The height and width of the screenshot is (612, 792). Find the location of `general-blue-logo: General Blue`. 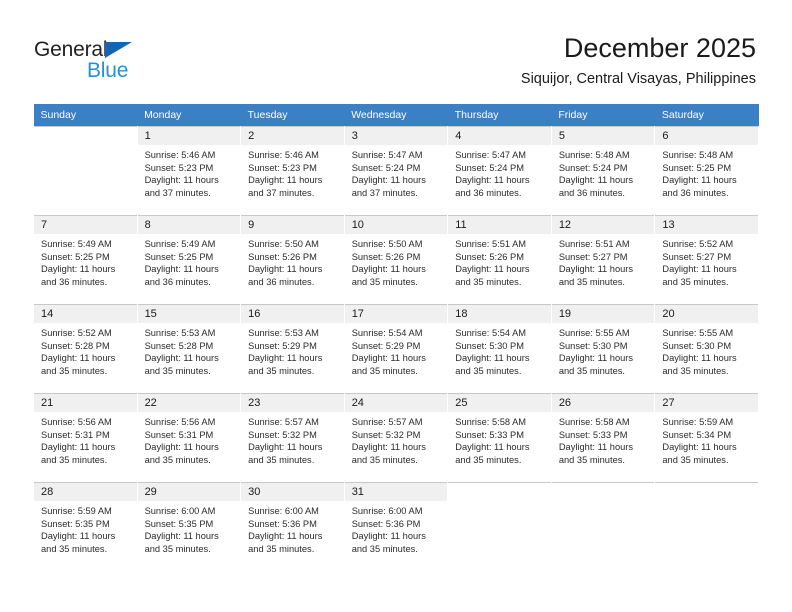

general-blue-logo: General Blue is located at coordinates (99, 60).